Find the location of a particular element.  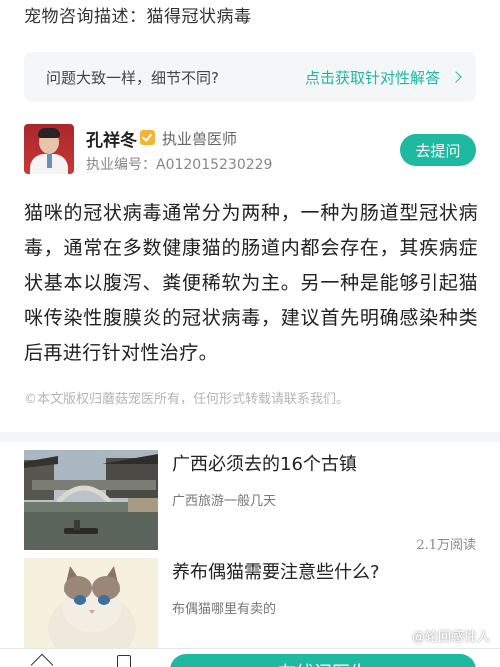

section-divider is located at coordinates (250, 437).